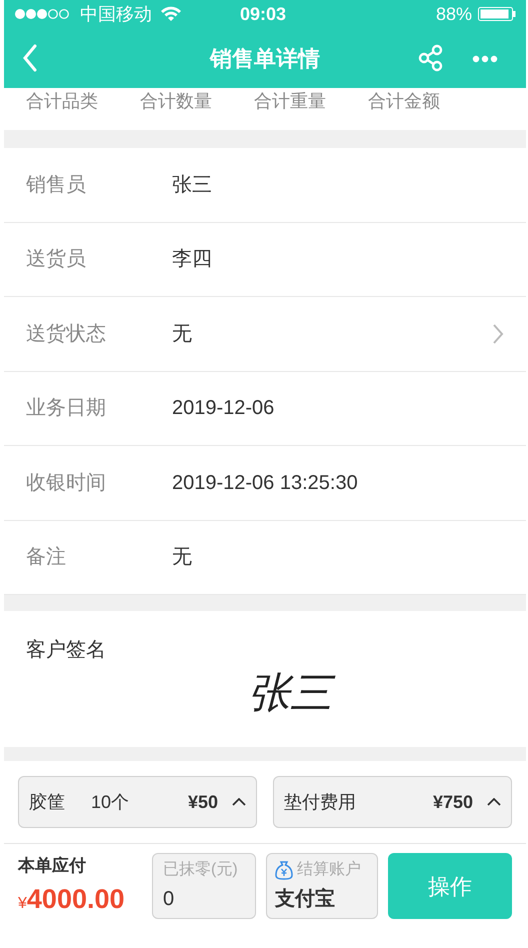 This screenshot has width=528, height=948. I want to click on back-icon, so click(30, 58).